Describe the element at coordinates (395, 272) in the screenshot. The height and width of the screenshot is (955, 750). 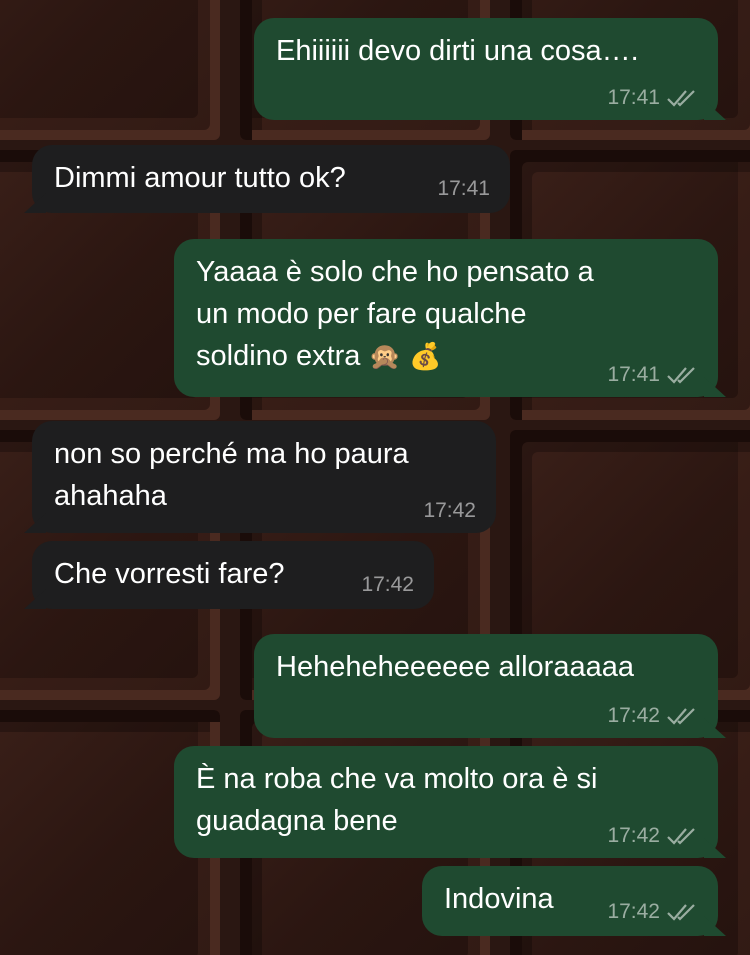
I see `message-text-line: Yaaaa è solo che ho pensato a` at that location.